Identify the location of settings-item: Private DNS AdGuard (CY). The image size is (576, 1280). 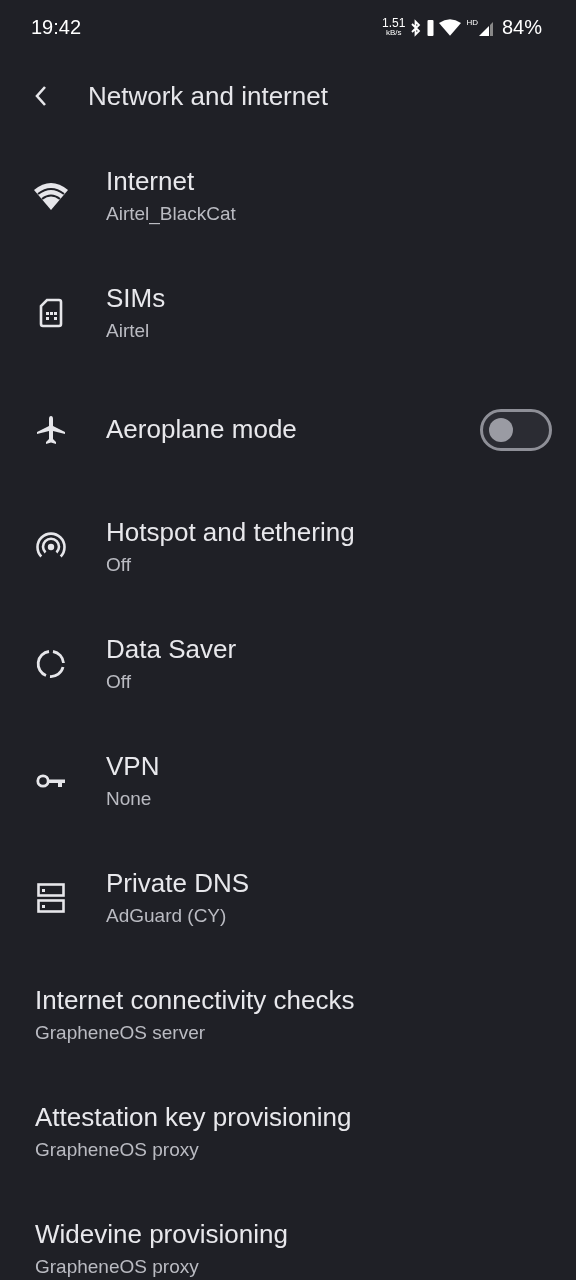
(288, 897).